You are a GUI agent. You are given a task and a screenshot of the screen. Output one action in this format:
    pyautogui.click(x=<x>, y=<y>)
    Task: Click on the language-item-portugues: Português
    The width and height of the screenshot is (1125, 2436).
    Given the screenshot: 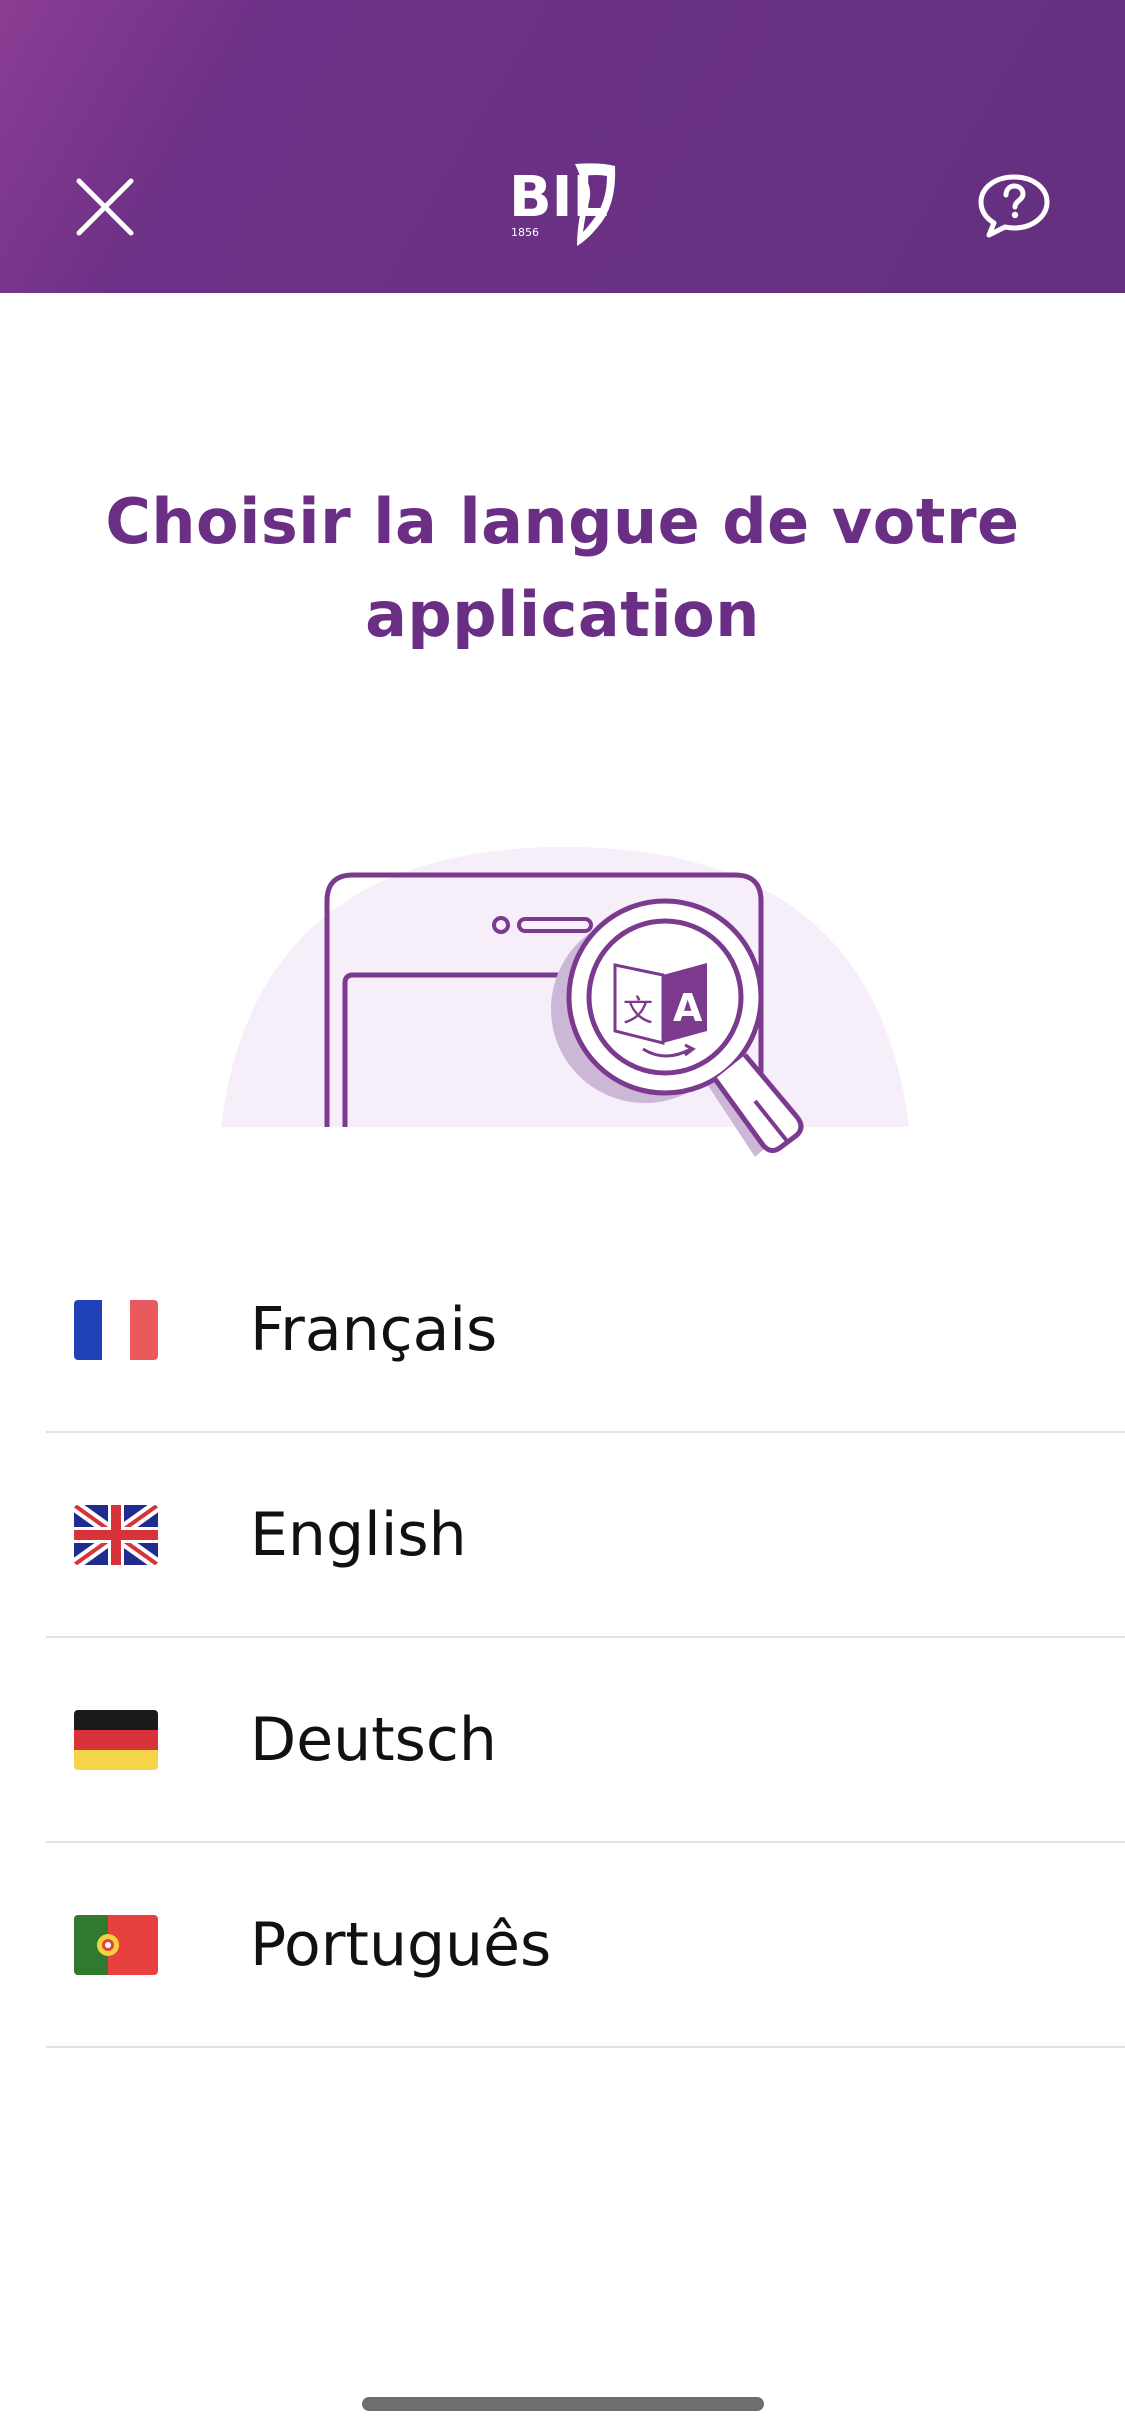 What is the action you would take?
    pyautogui.click(x=585, y=1945)
    